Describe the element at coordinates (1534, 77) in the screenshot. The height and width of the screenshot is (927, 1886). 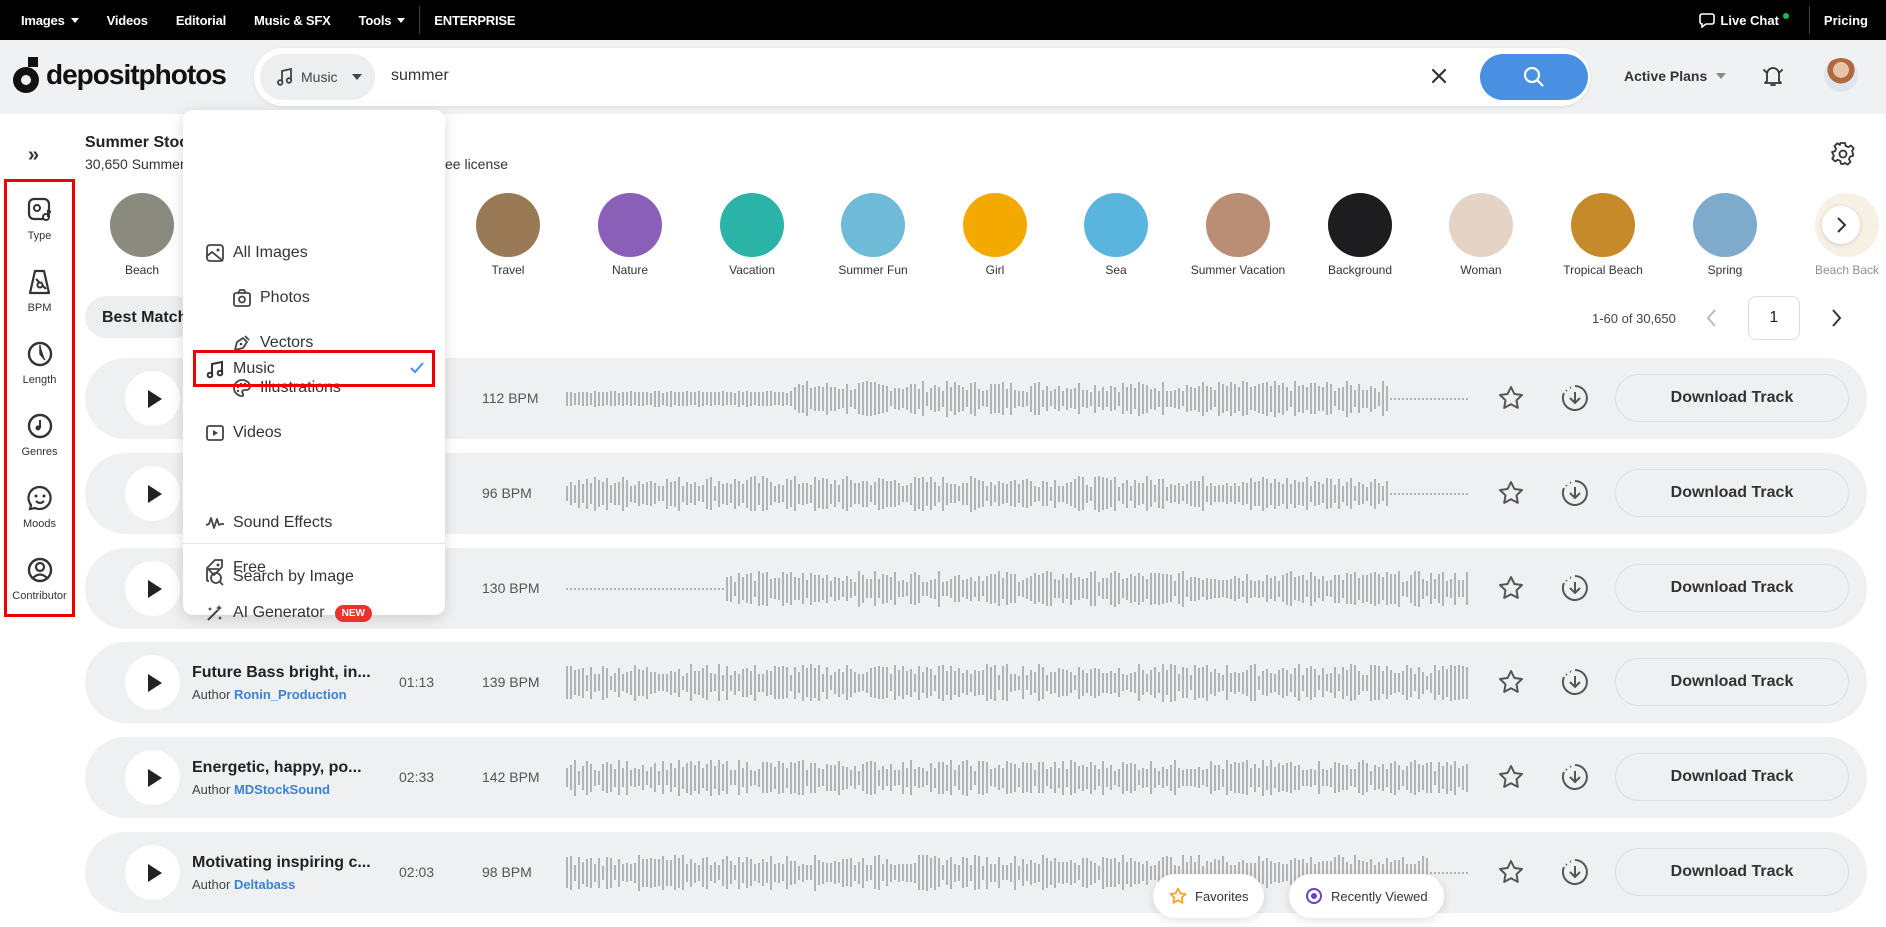
I see `search-button` at that location.